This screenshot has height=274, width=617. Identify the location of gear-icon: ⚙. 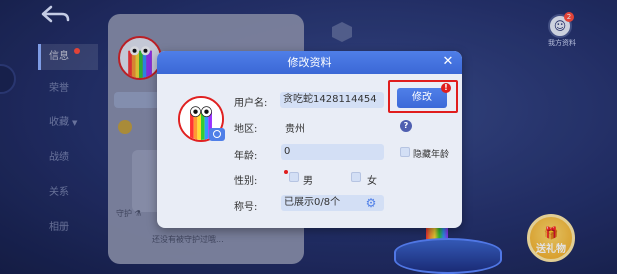
(371, 203).